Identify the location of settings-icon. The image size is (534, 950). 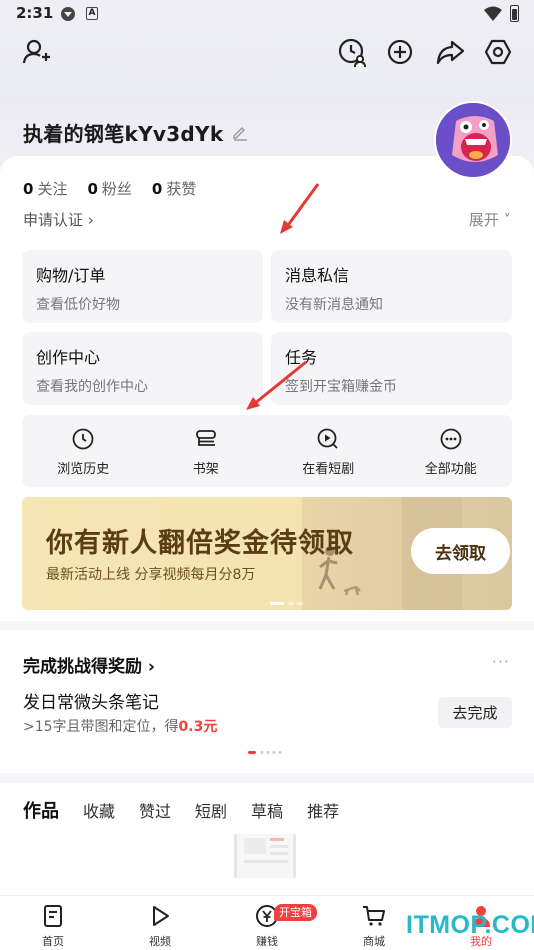
(498, 52).